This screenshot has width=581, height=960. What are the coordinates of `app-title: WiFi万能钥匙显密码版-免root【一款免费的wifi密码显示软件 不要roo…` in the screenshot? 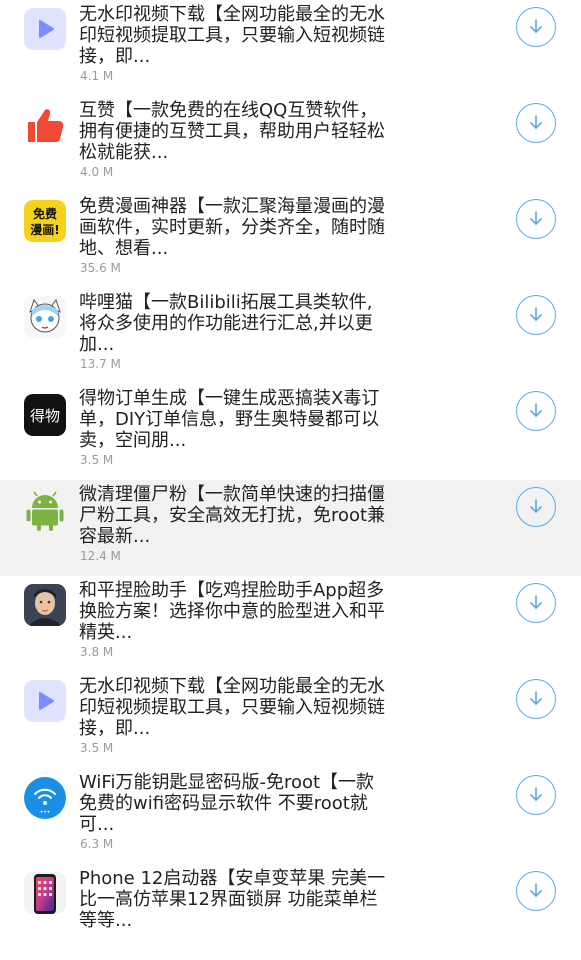 It's located at (234, 803).